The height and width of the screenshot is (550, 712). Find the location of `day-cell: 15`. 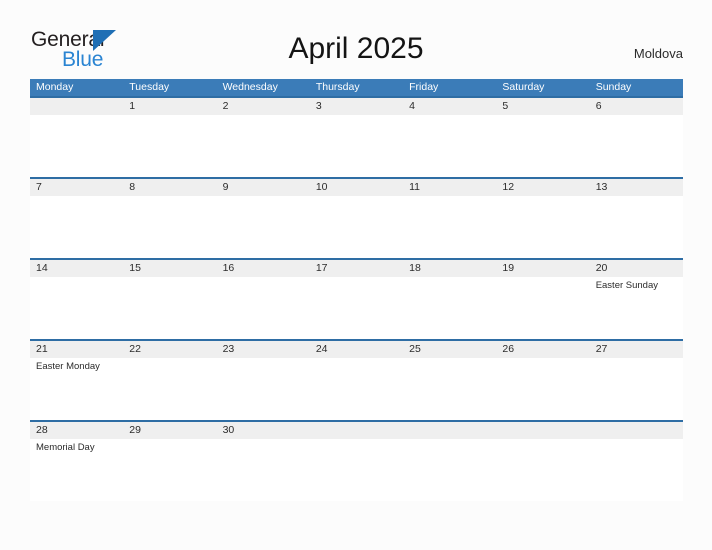

day-cell: 15 is located at coordinates (169, 299).